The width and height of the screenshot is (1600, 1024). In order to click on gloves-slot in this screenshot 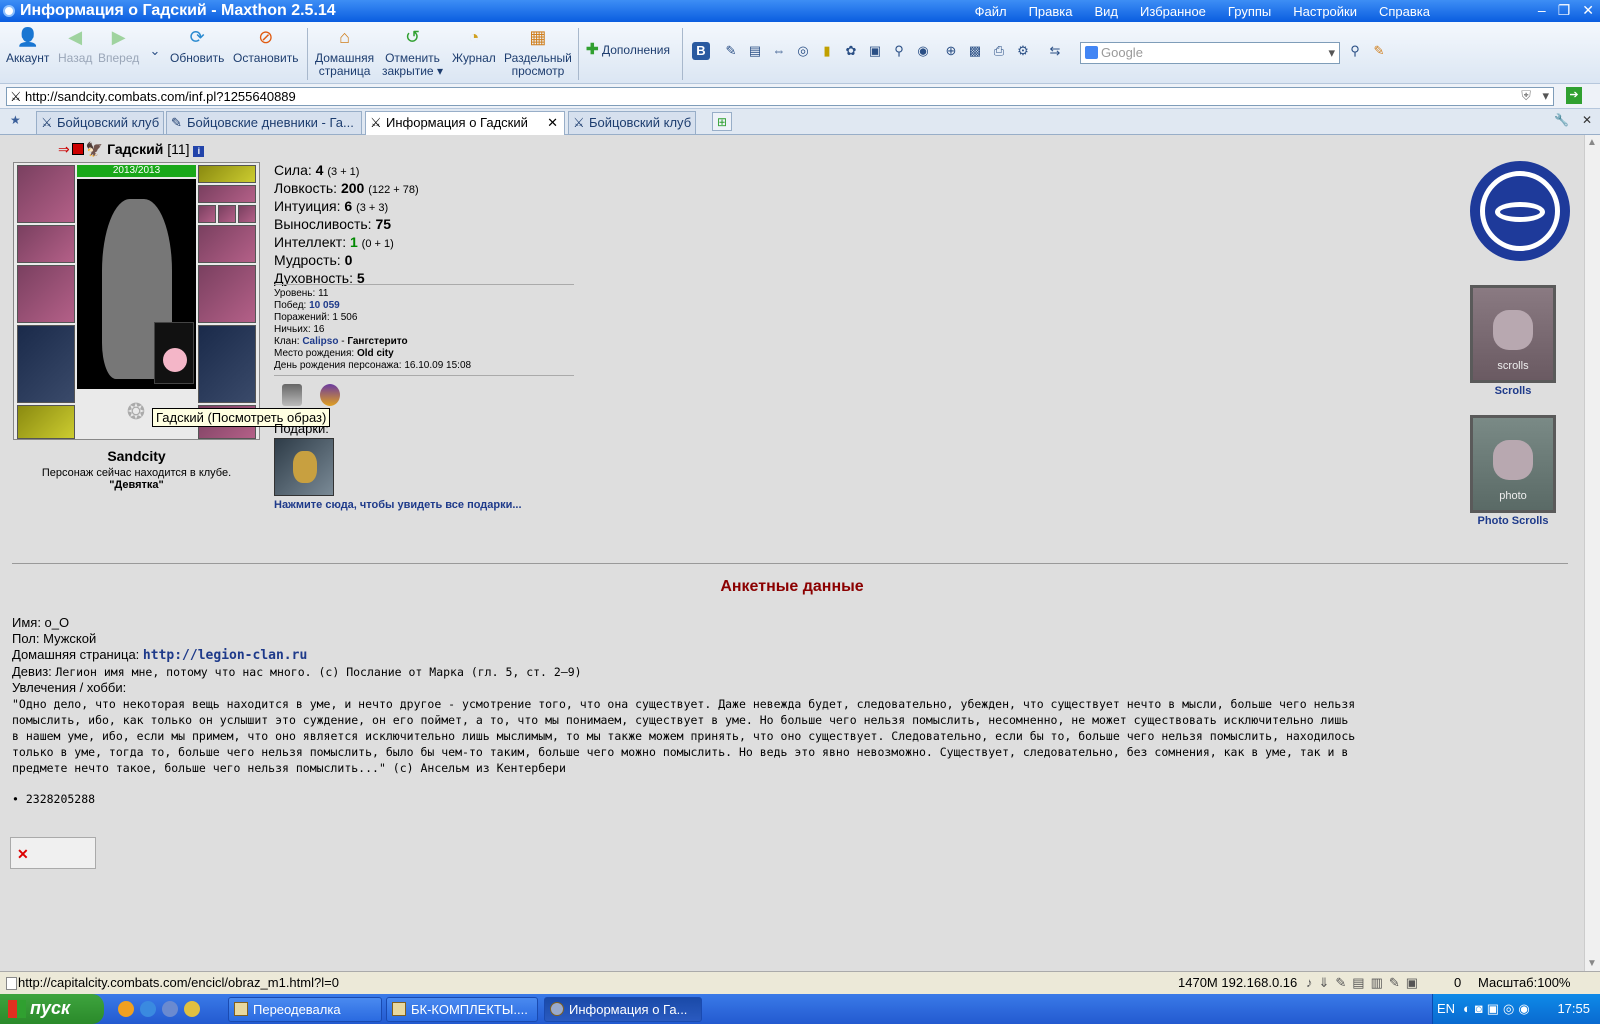, I will do `click(227, 244)`.